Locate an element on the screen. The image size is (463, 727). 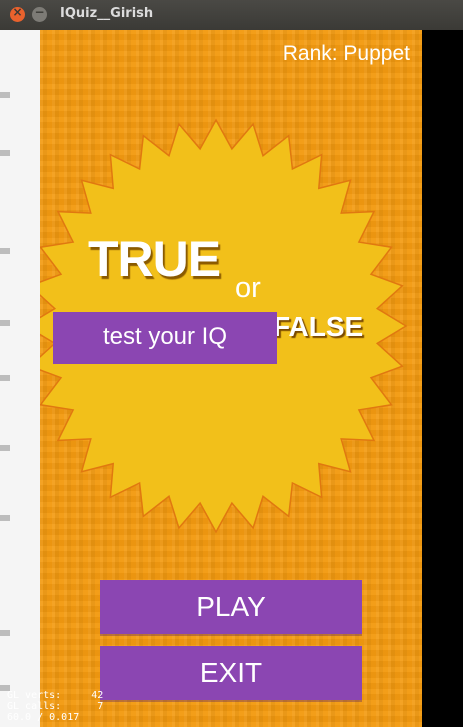
gl-verts-text: GL verts: 42 is located at coordinates (55, 695).